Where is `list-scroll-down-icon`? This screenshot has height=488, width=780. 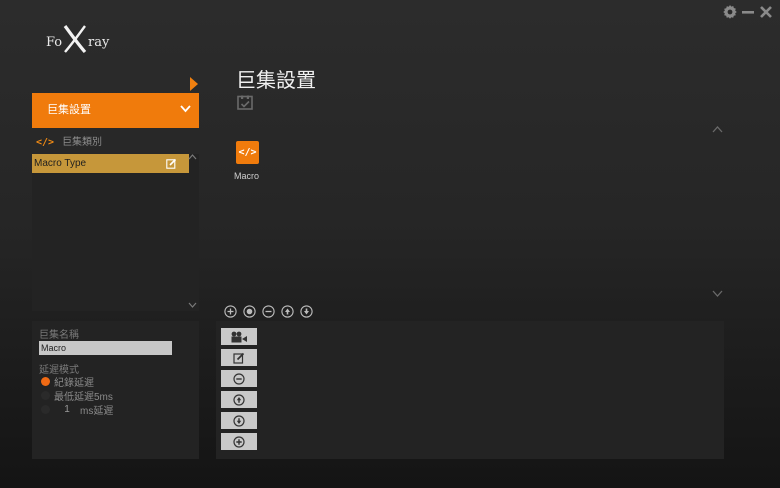 list-scroll-down-icon is located at coordinates (192, 305).